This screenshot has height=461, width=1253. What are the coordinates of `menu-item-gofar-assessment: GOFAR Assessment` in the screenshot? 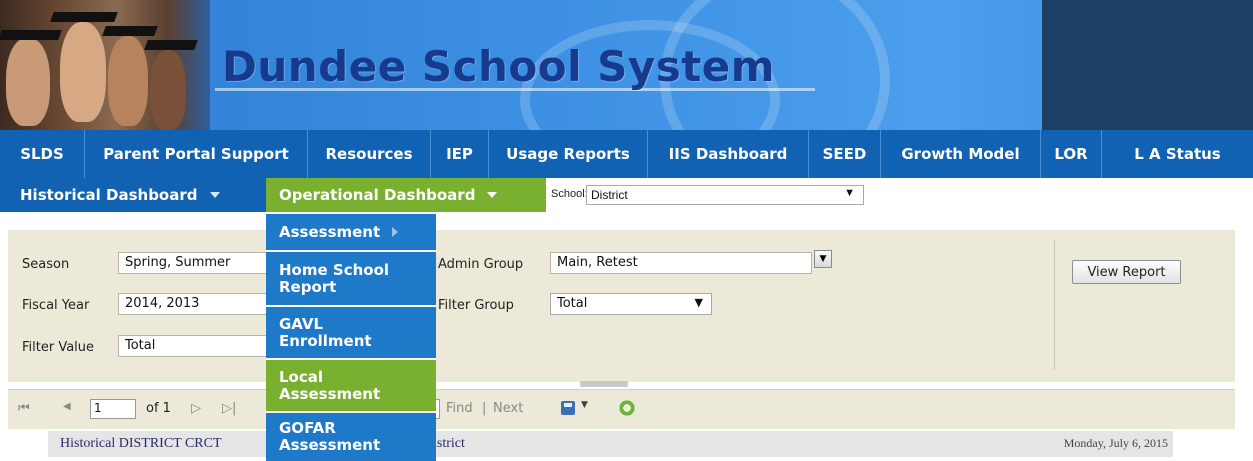 It's located at (351, 437).